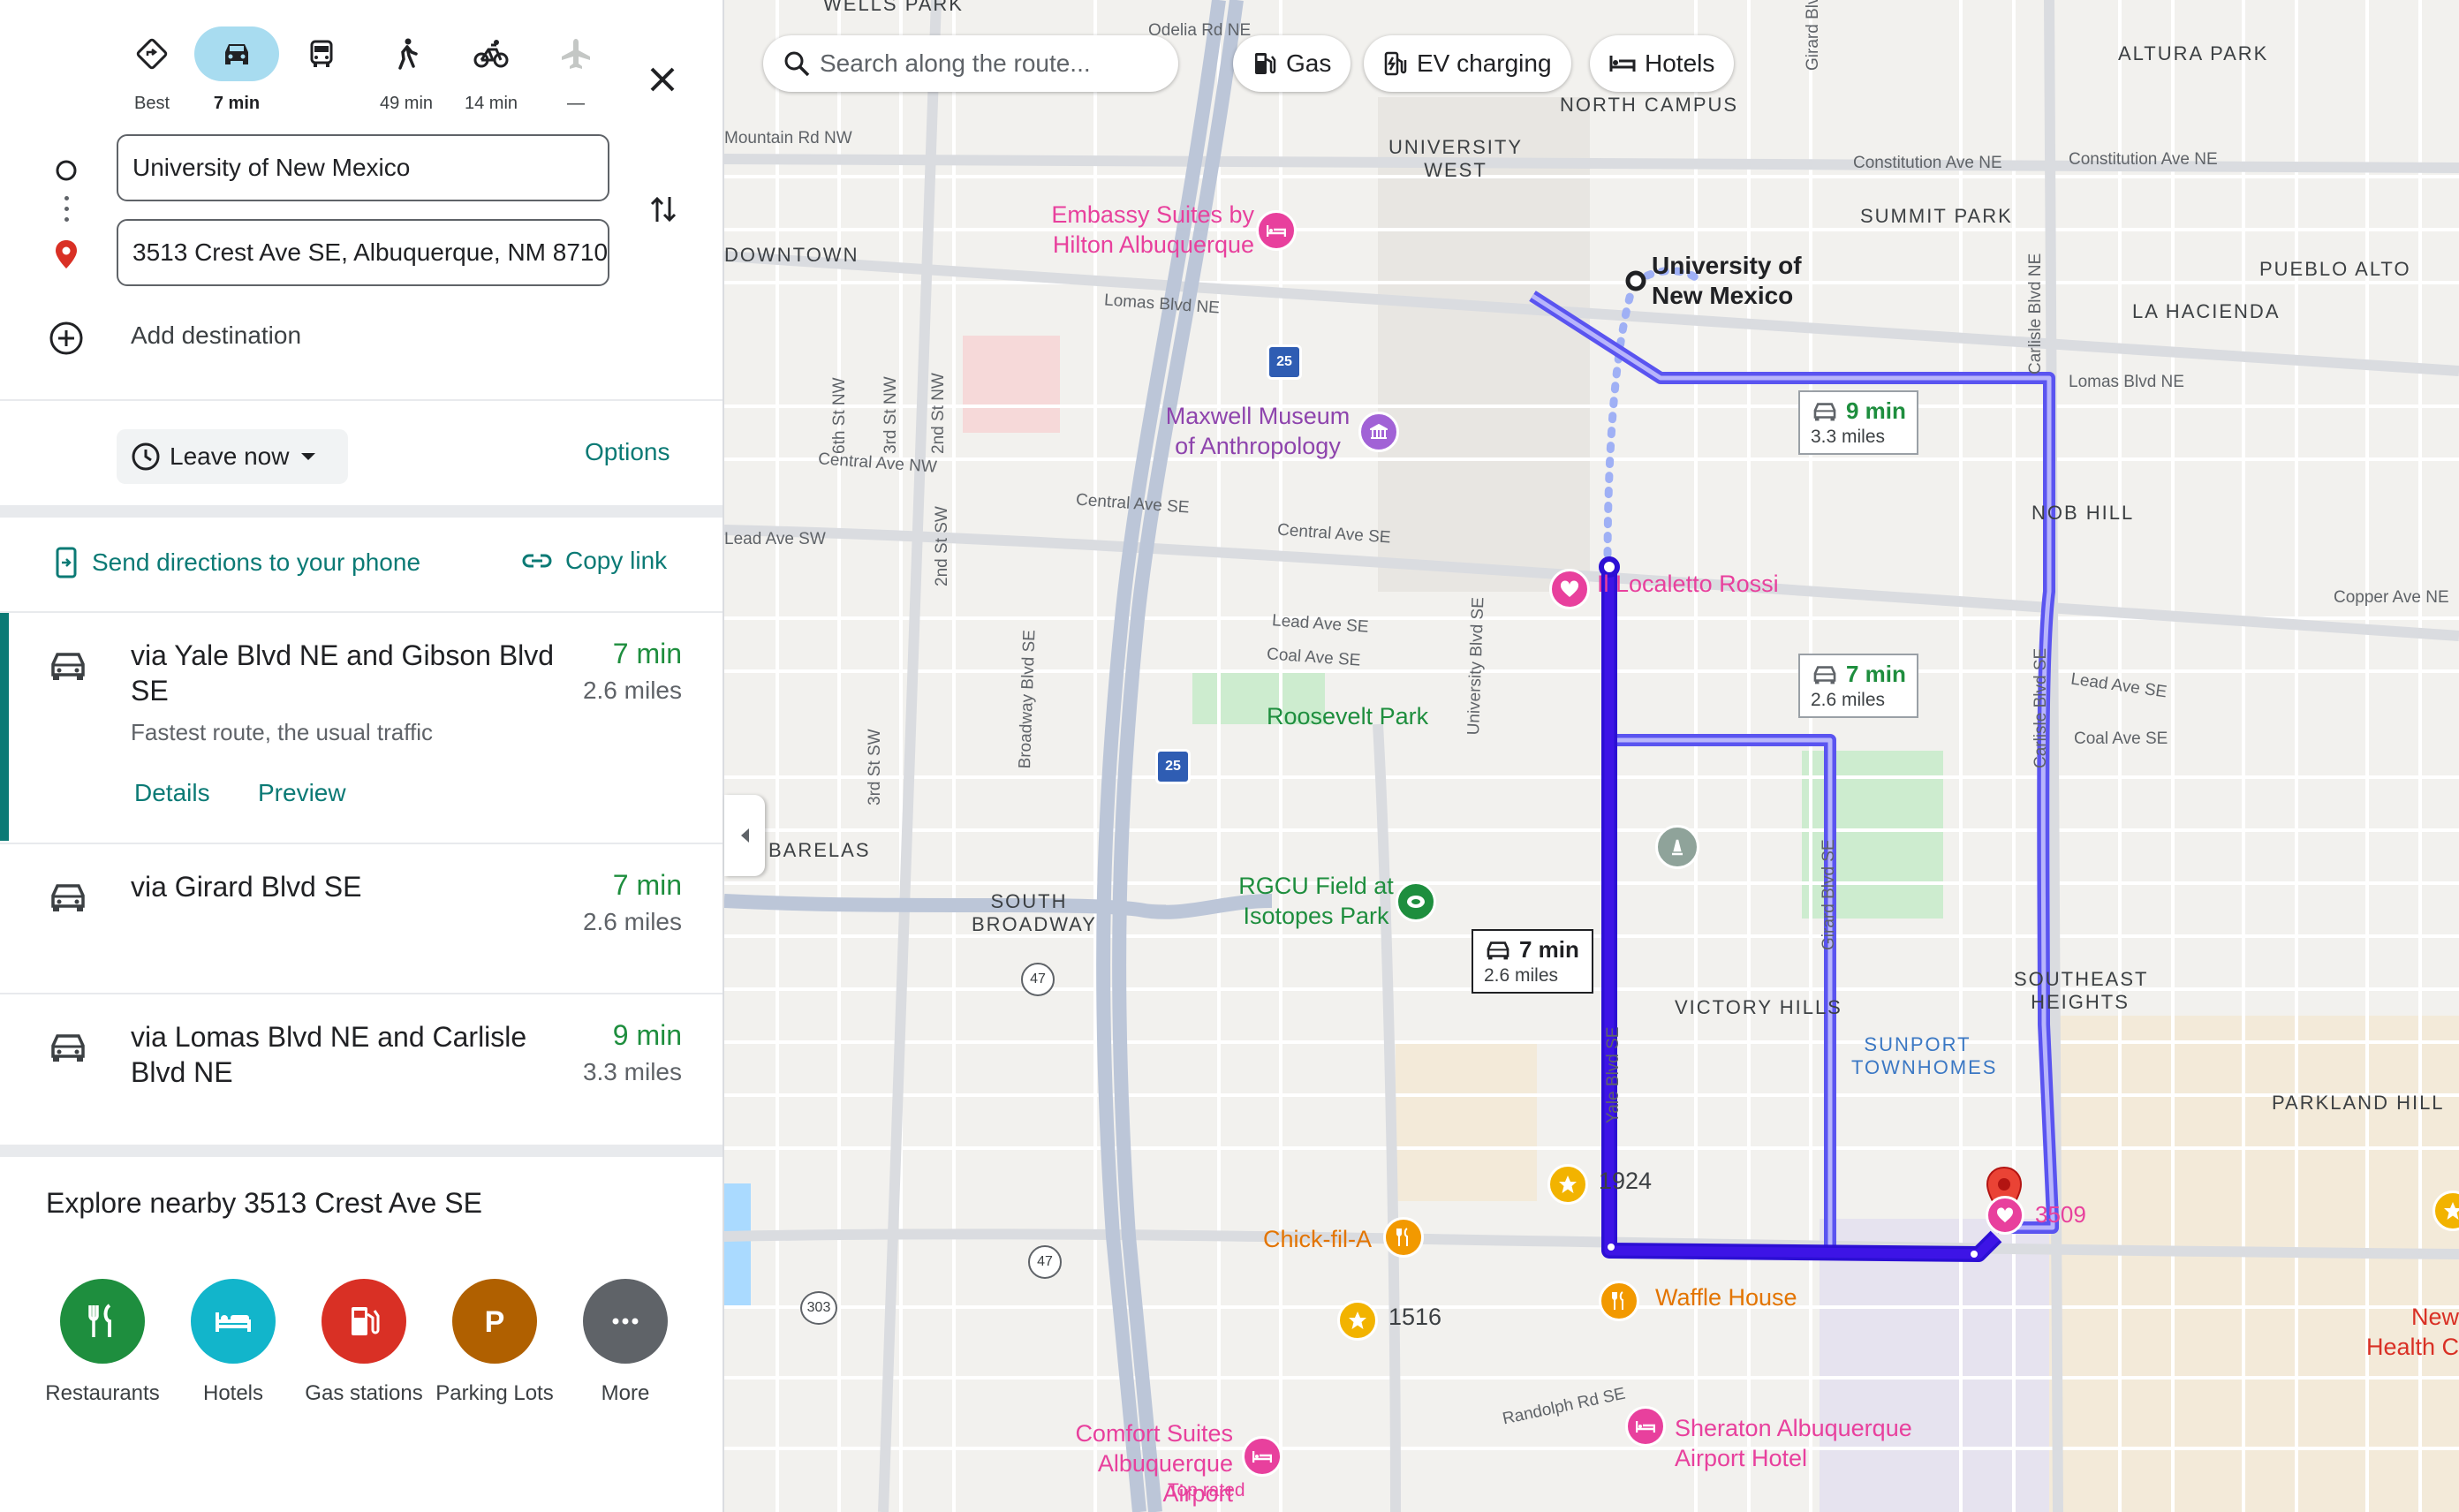 Image resolution: width=2459 pixels, height=1512 pixels. I want to click on poi-label: 3509, so click(2060, 1215).